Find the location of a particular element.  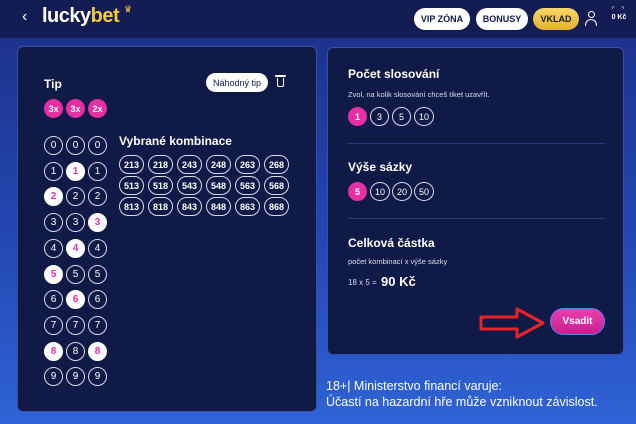

warning-line-1: 18+| Ministerstvo financí varuje: is located at coordinates (414, 386).